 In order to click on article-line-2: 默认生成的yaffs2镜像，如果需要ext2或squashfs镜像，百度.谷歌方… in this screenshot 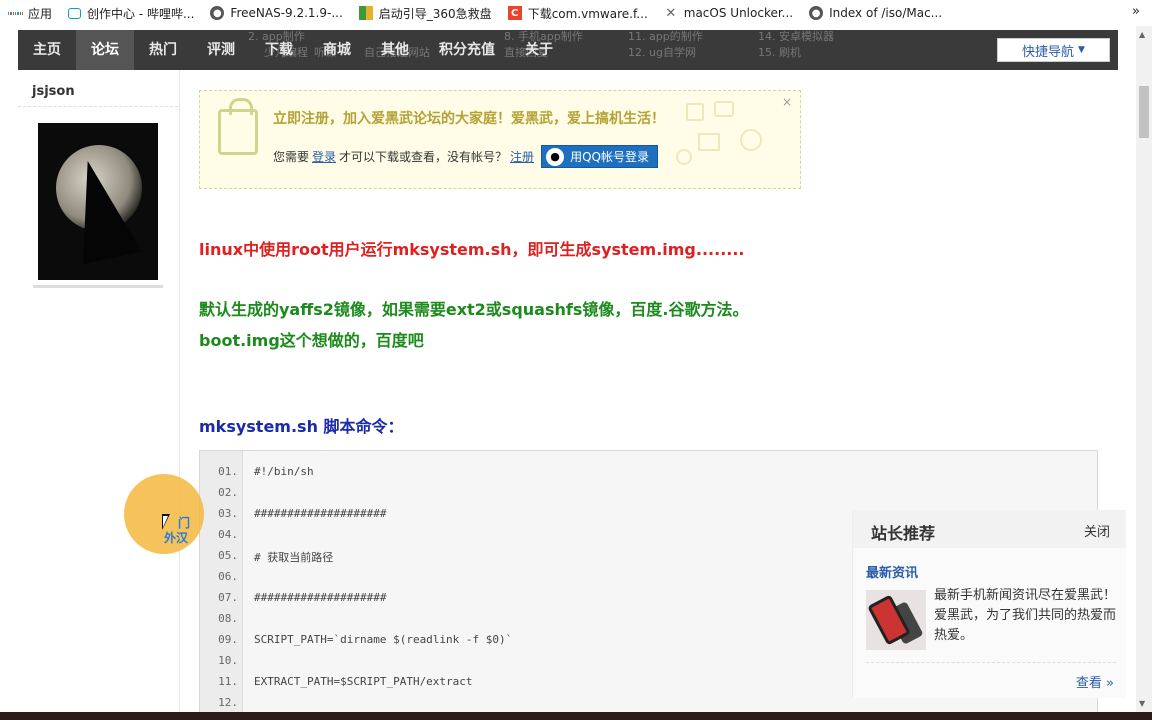, I will do `click(474, 309)`.